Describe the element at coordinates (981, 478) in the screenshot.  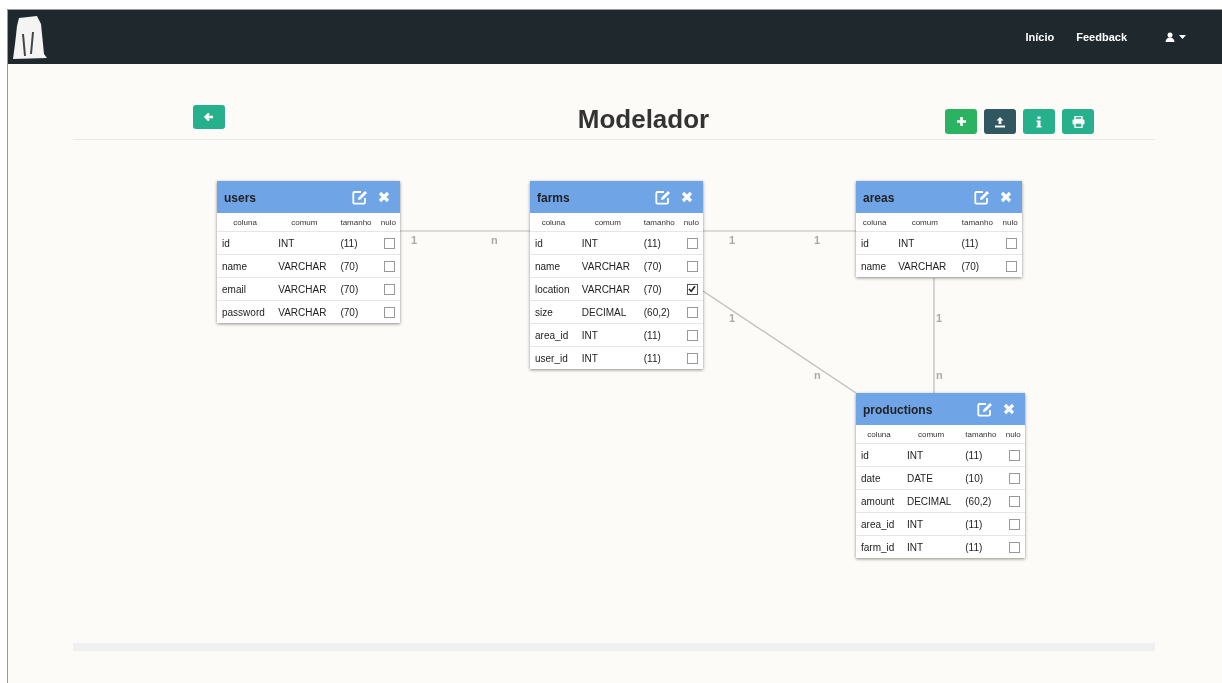
I see `table-cell: (10)` at that location.